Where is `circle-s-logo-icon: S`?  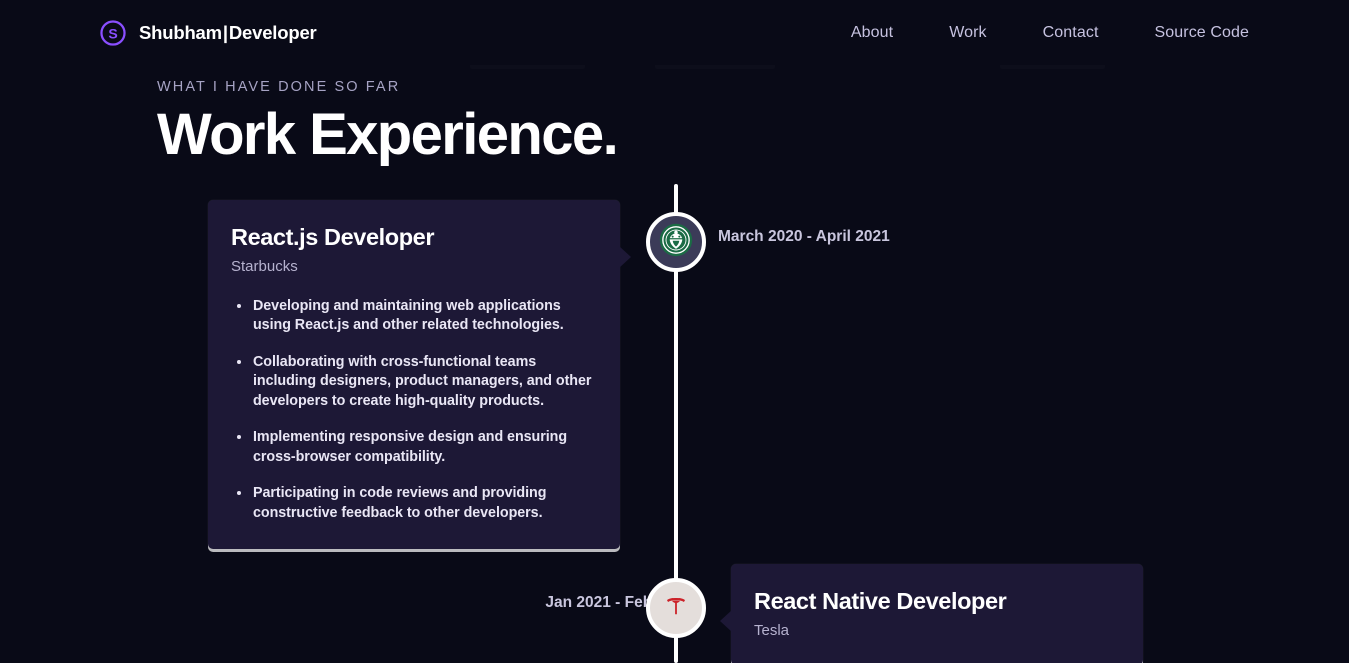 circle-s-logo-icon: S is located at coordinates (113, 33).